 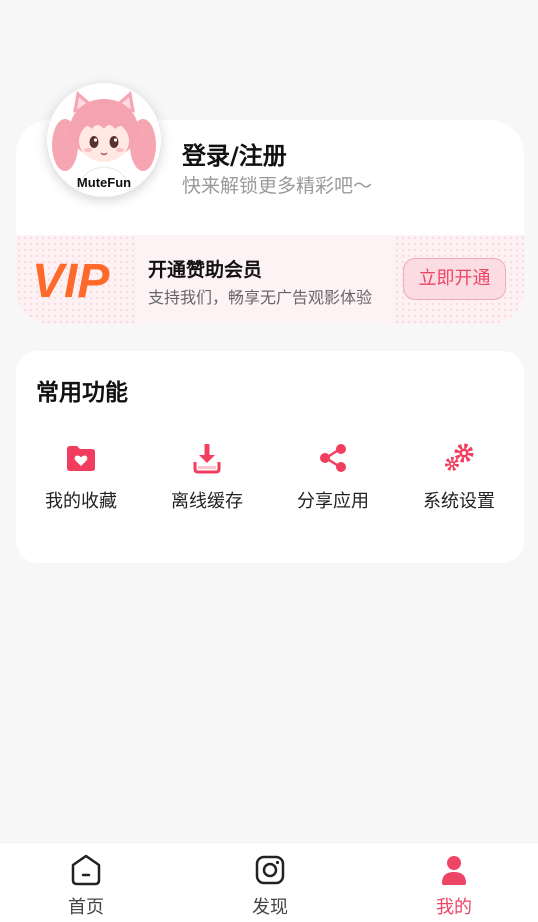 What do you see at coordinates (86, 907) in the screenshot?
I see `nav-home-label: 首页` at bounding box center [86, 907].